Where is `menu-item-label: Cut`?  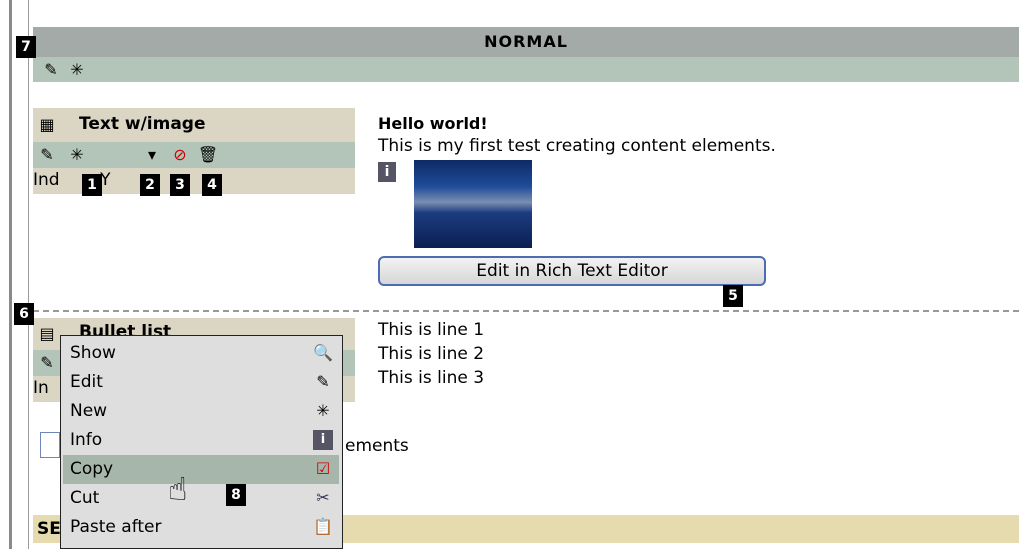
menu-item-label: Cut is located at coordinates (85, 498).